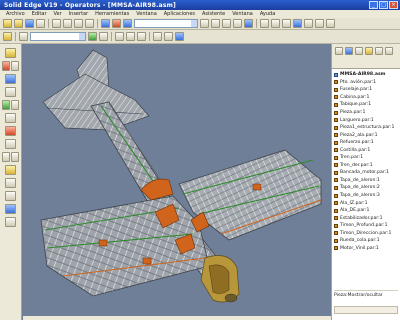 This screenshot has width=400, height=320. Describe the element at coordinates (275, 23) in the screenshot. I see `shading-icon` at that location.